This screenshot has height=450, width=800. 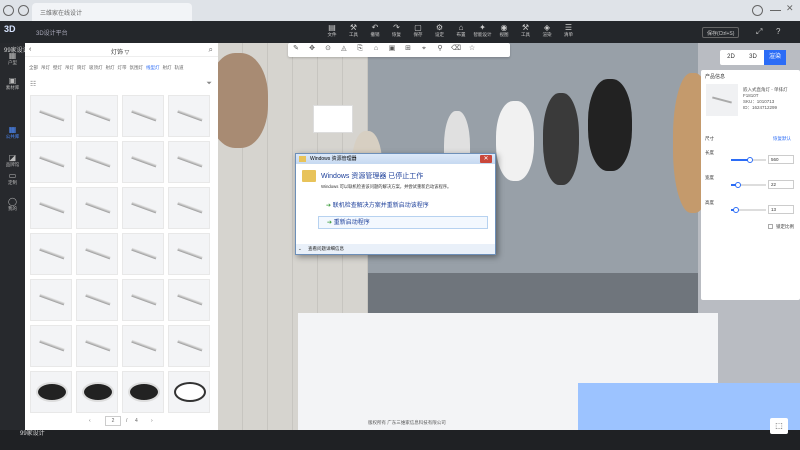 I want to click on scene-tool-icon: ⌫, so click(x=456, y=48).